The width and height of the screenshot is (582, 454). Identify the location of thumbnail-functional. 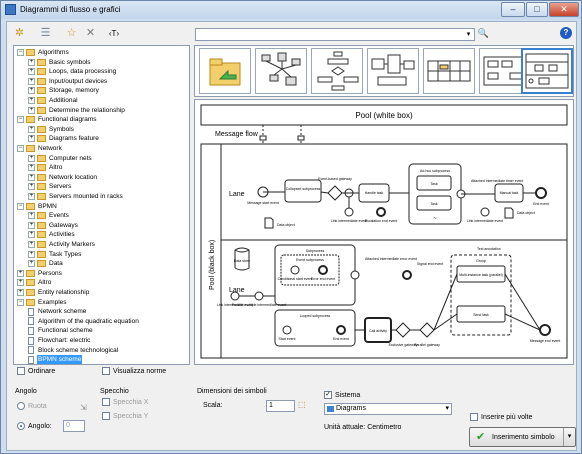
(393, 71).